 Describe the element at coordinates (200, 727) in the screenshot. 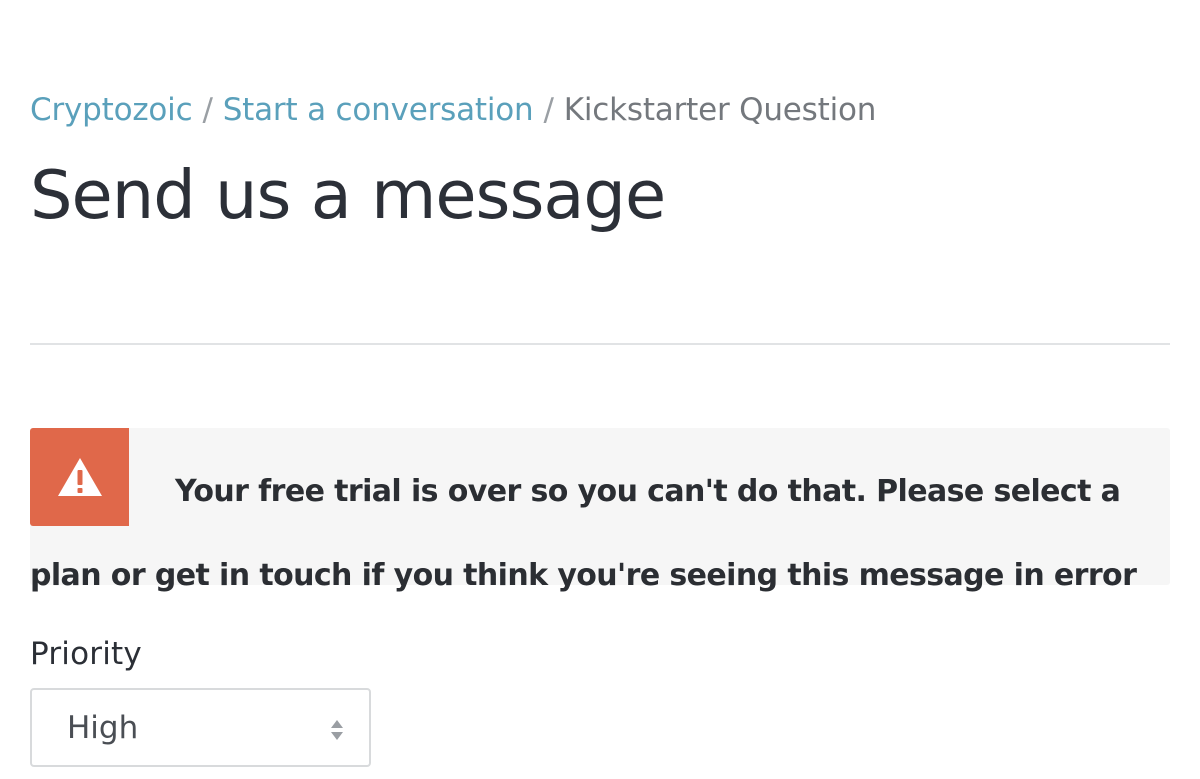

I see `priority-select: High` at that location.